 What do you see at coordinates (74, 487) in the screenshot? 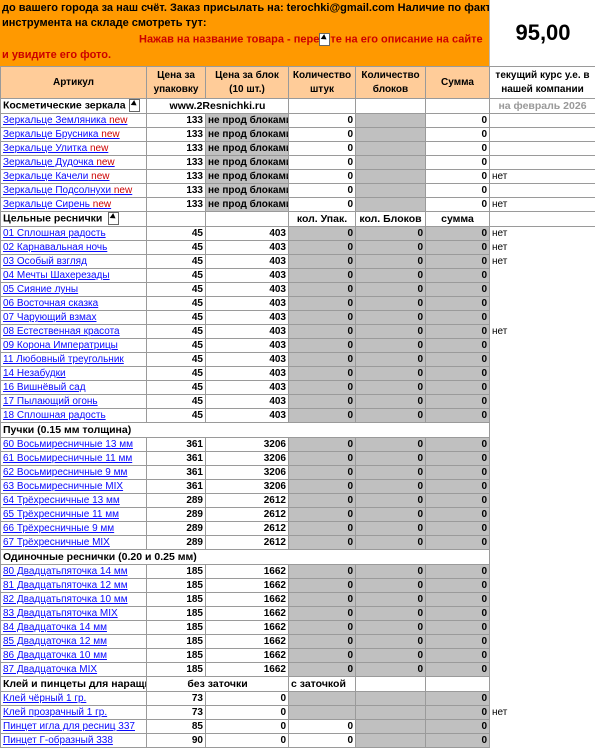
I see `product-link: 63 Восьмиресничные MIX` at bounding box center [74, 487].